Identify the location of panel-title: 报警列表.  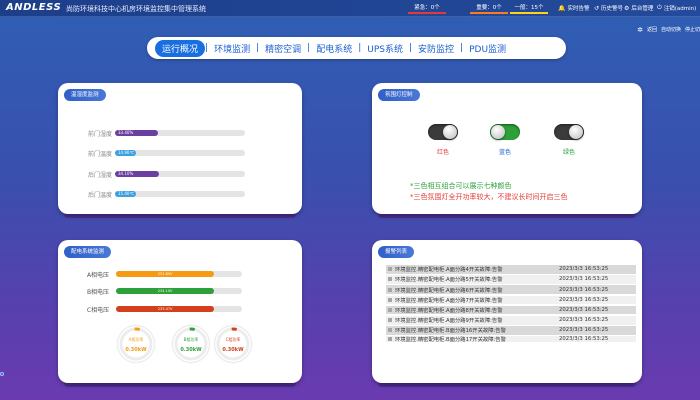
(396, 252).